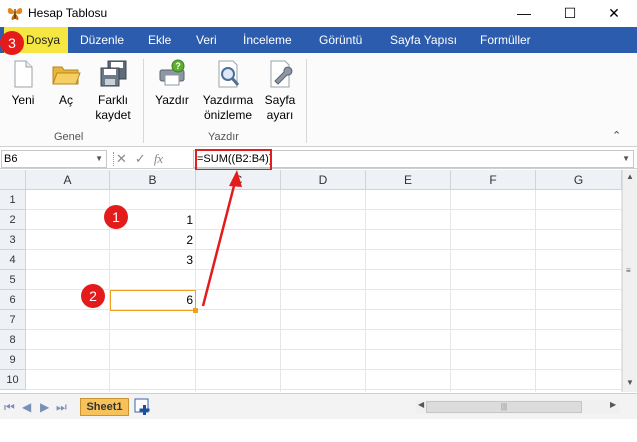  I want to click on cell-reference: B6, so click(11, 159).